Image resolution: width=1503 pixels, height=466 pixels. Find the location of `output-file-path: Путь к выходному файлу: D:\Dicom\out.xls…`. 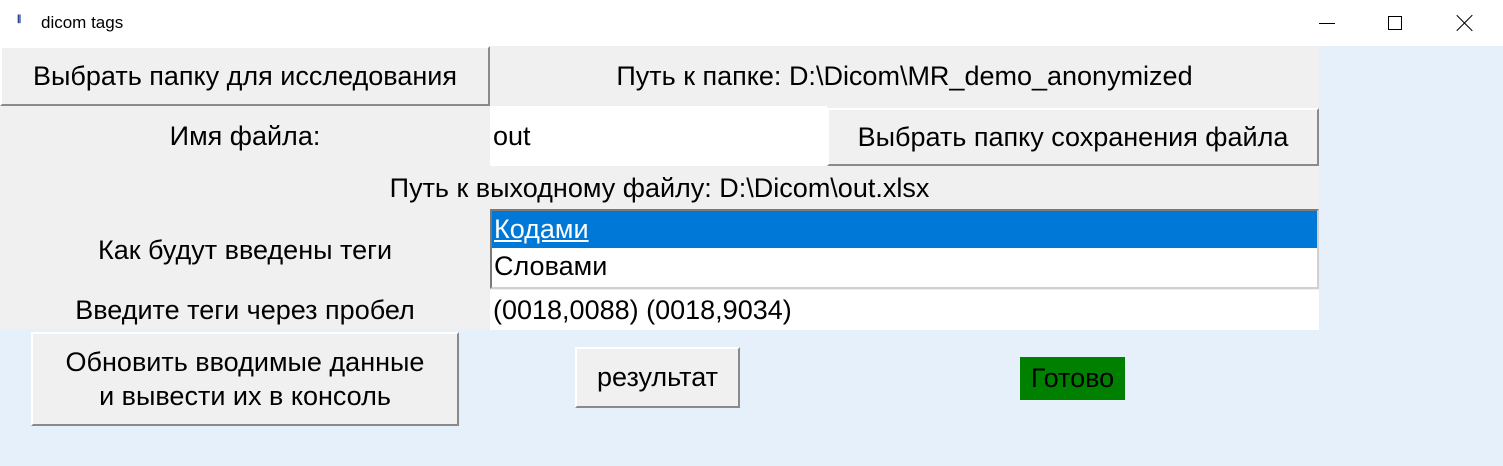

output-file-path: Путь к выходному файлу: D:\Dicom\out.xls… is located at coordinates (659, 187).